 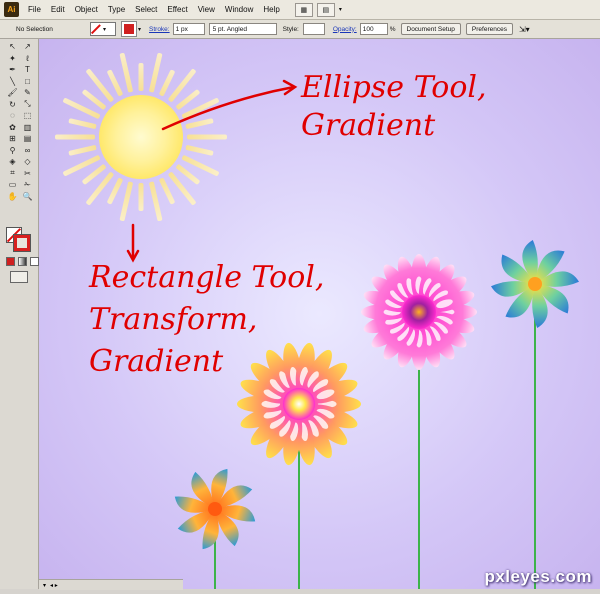 I want to click on app-logo-icon: Ai, so click(x=11, y=9).